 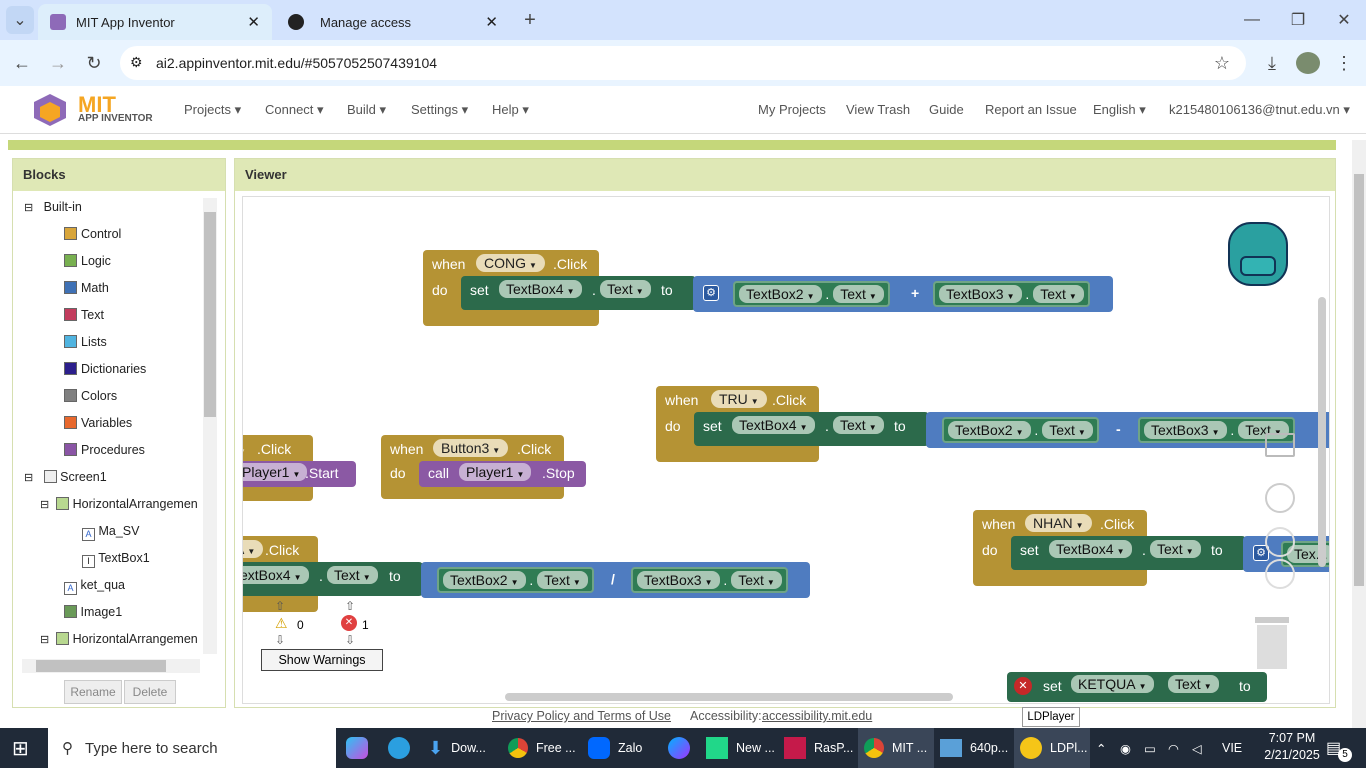 What do you see at coordinates (681, 748) in the screenshot?
I see `messenger-icon` at bounding box center [681, 748].